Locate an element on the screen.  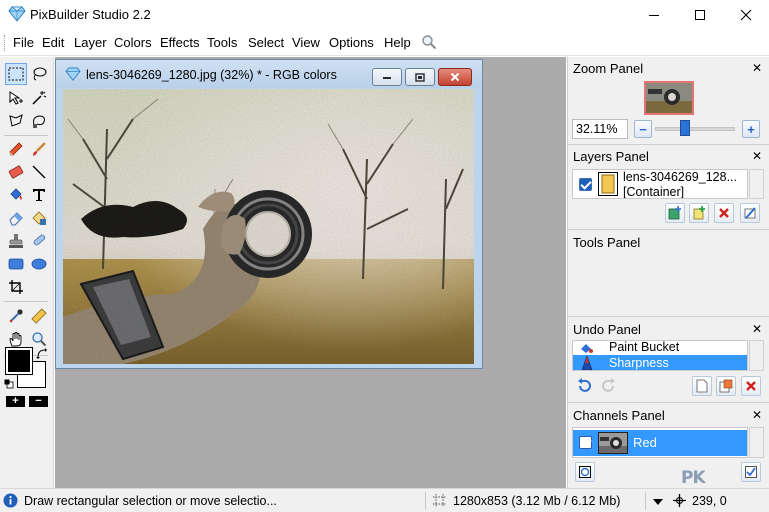
channel-check-button is located at coordinates (751, 472).